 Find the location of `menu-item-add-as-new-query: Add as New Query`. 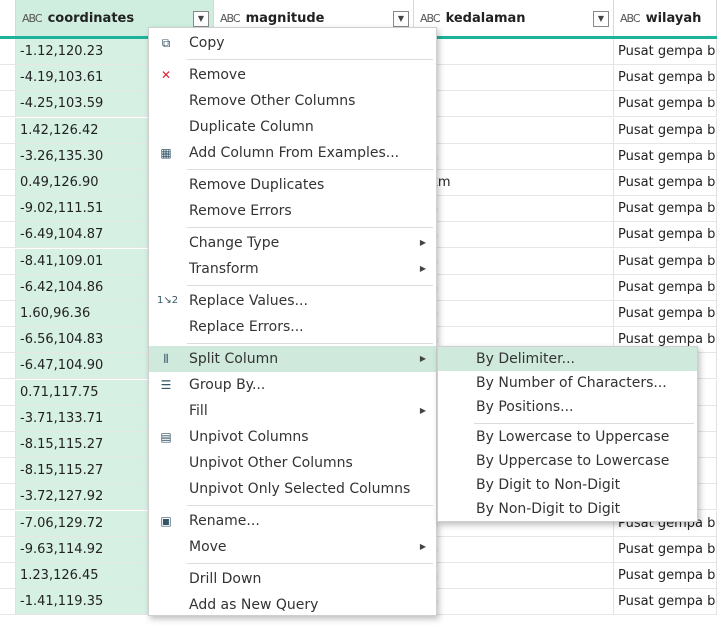

menu-item-add-as-new-query: Add as New Query is located at coordinates (292, 605).